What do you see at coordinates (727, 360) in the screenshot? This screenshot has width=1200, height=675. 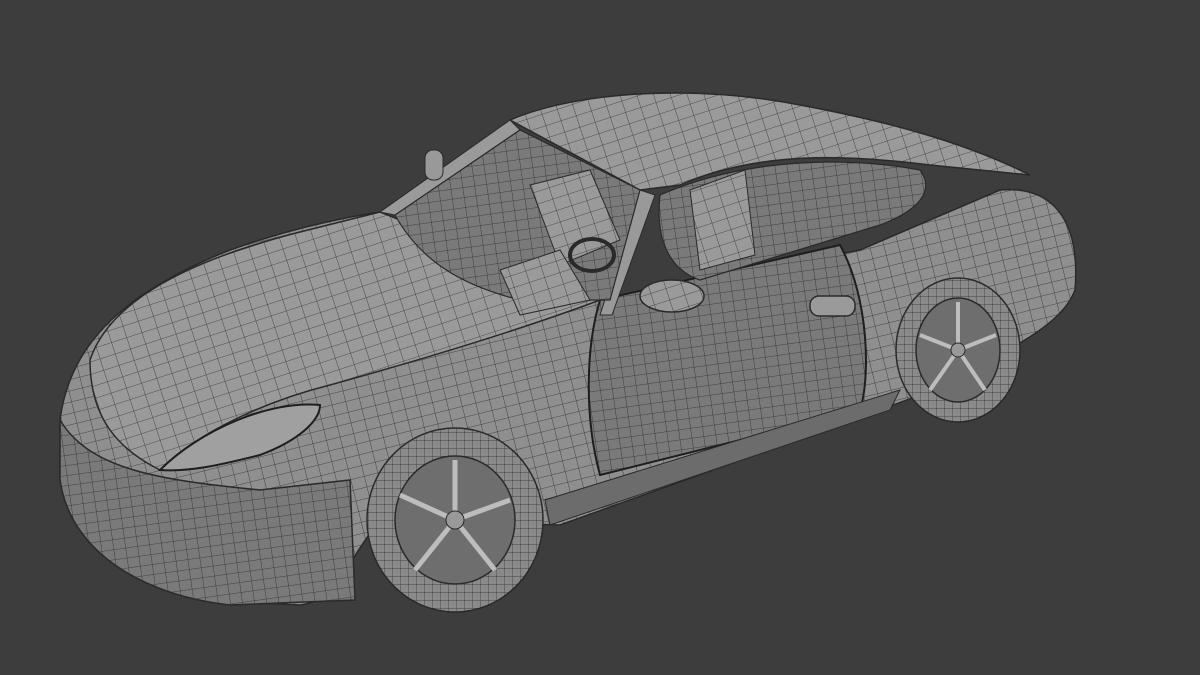 I see `car-door` at bounding box center [727, 360].